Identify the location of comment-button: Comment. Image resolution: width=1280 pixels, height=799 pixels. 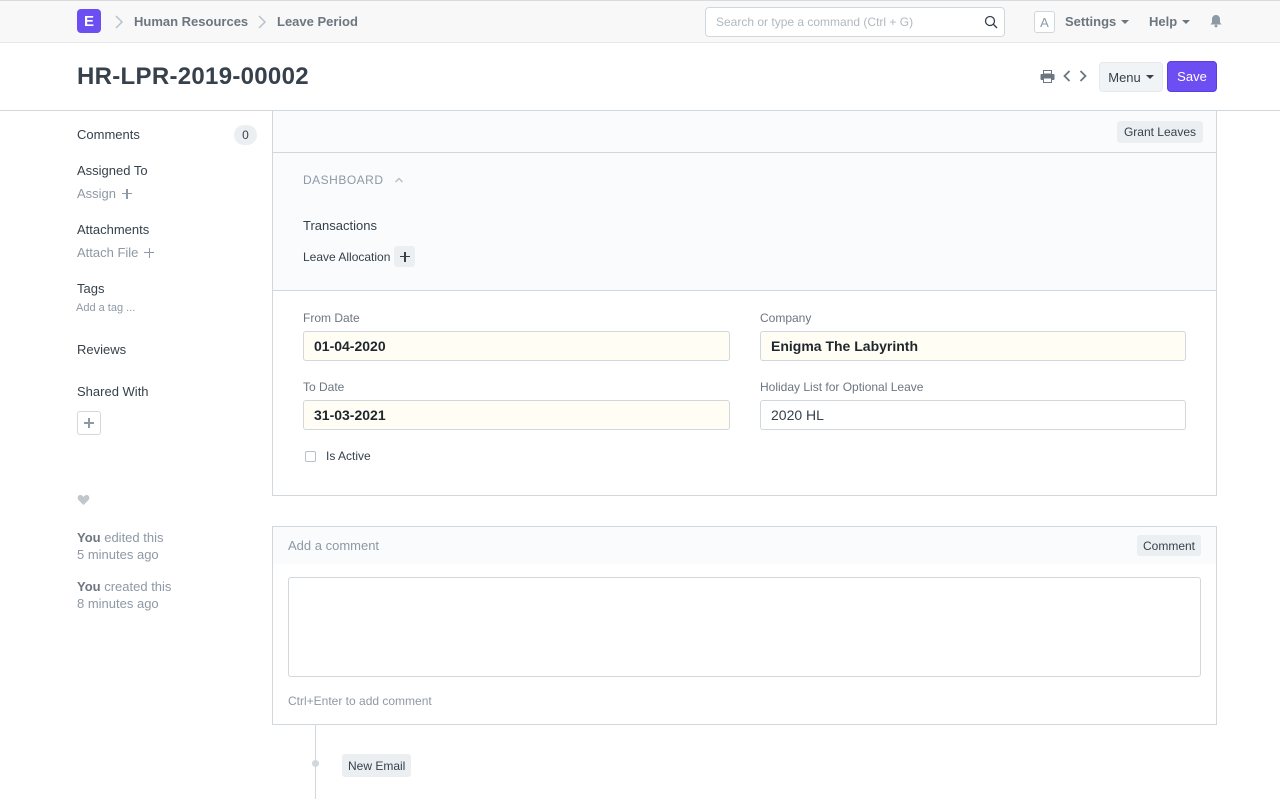
(1168, 545).